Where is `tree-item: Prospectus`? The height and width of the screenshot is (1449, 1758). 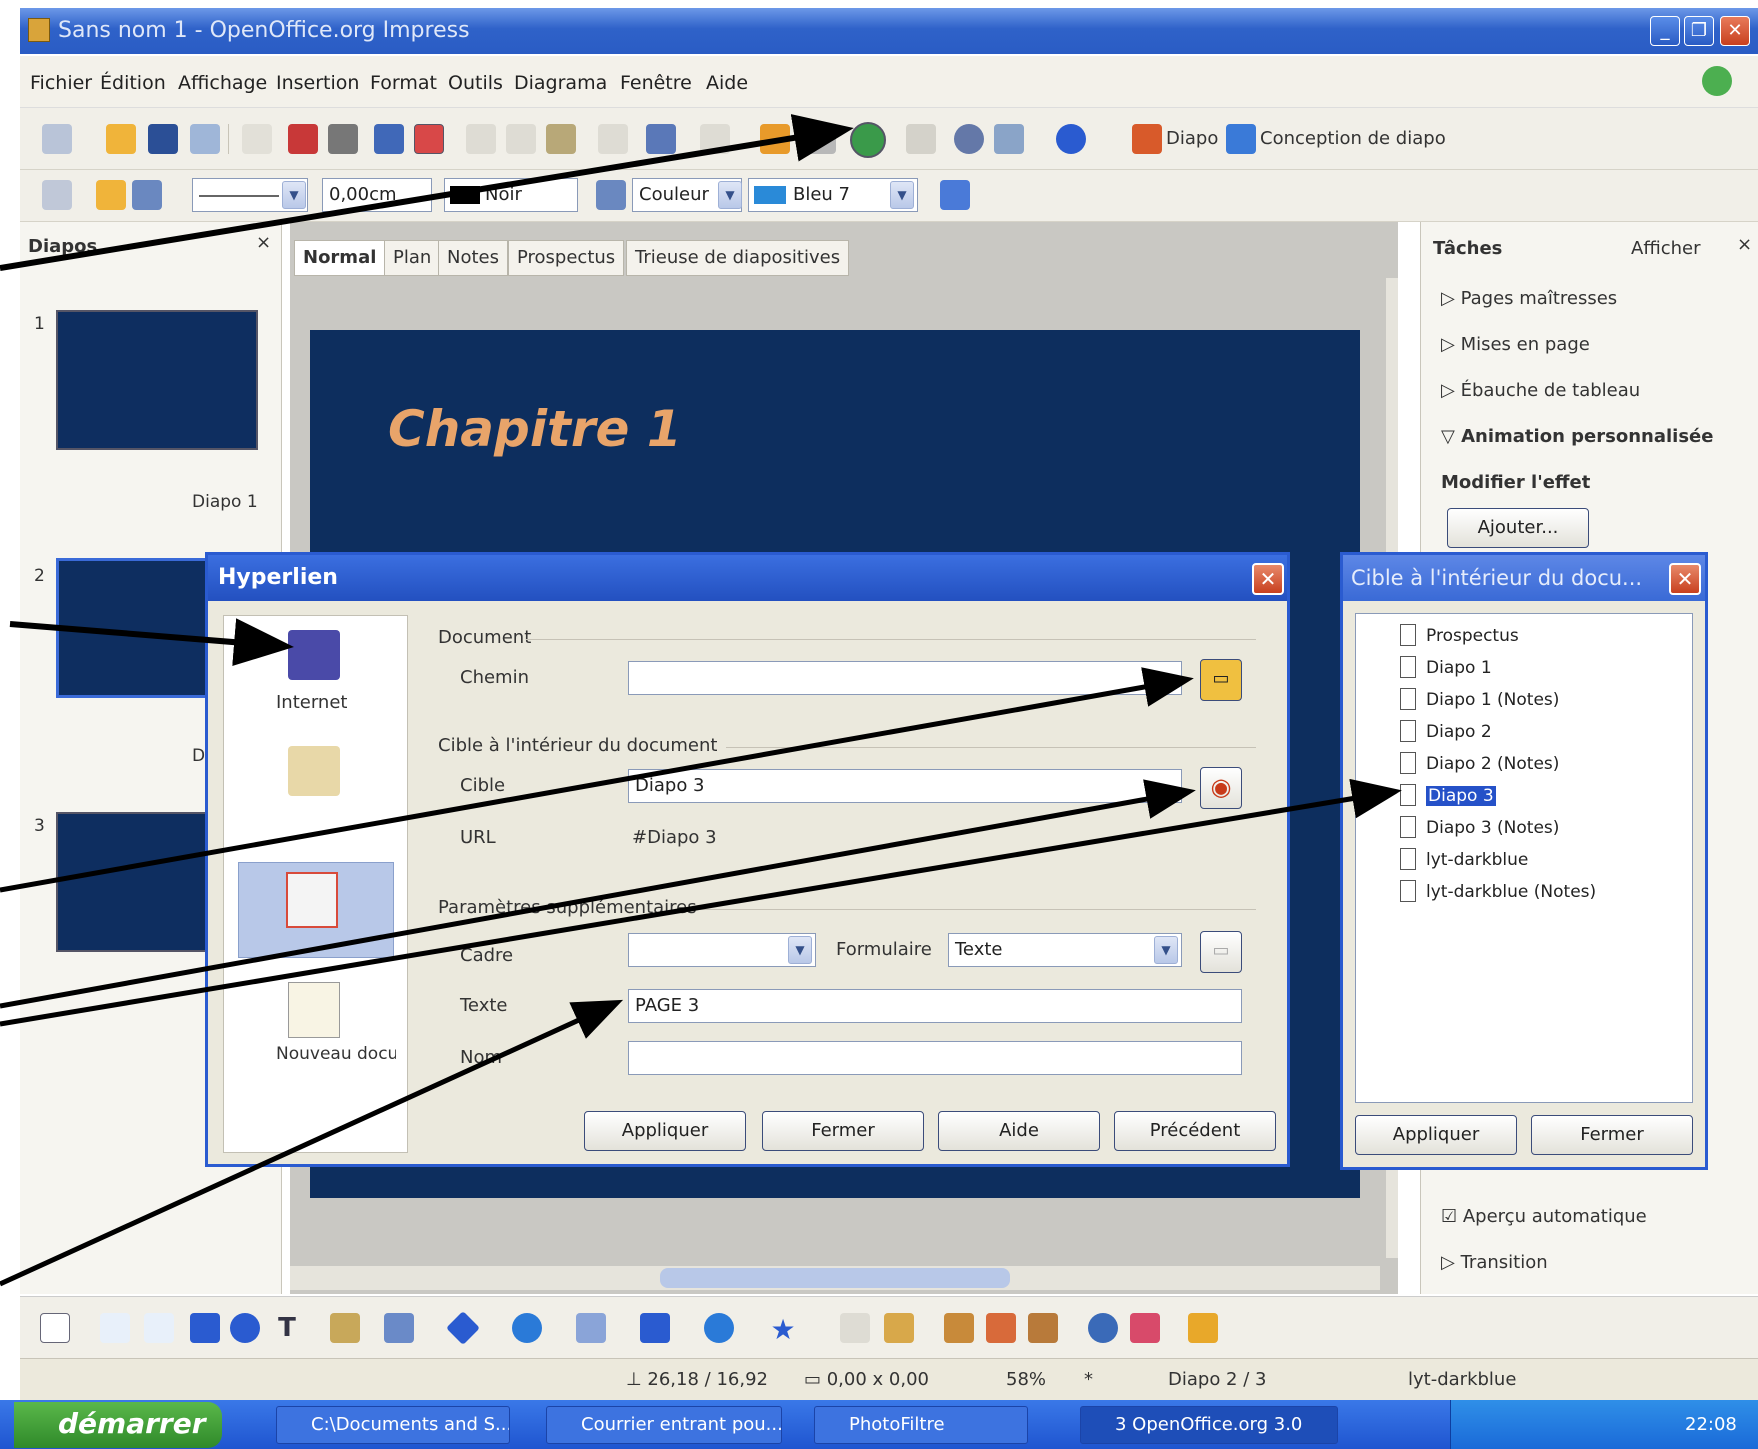
tree-item: Prospectus is located at coordinates (1472, 636).